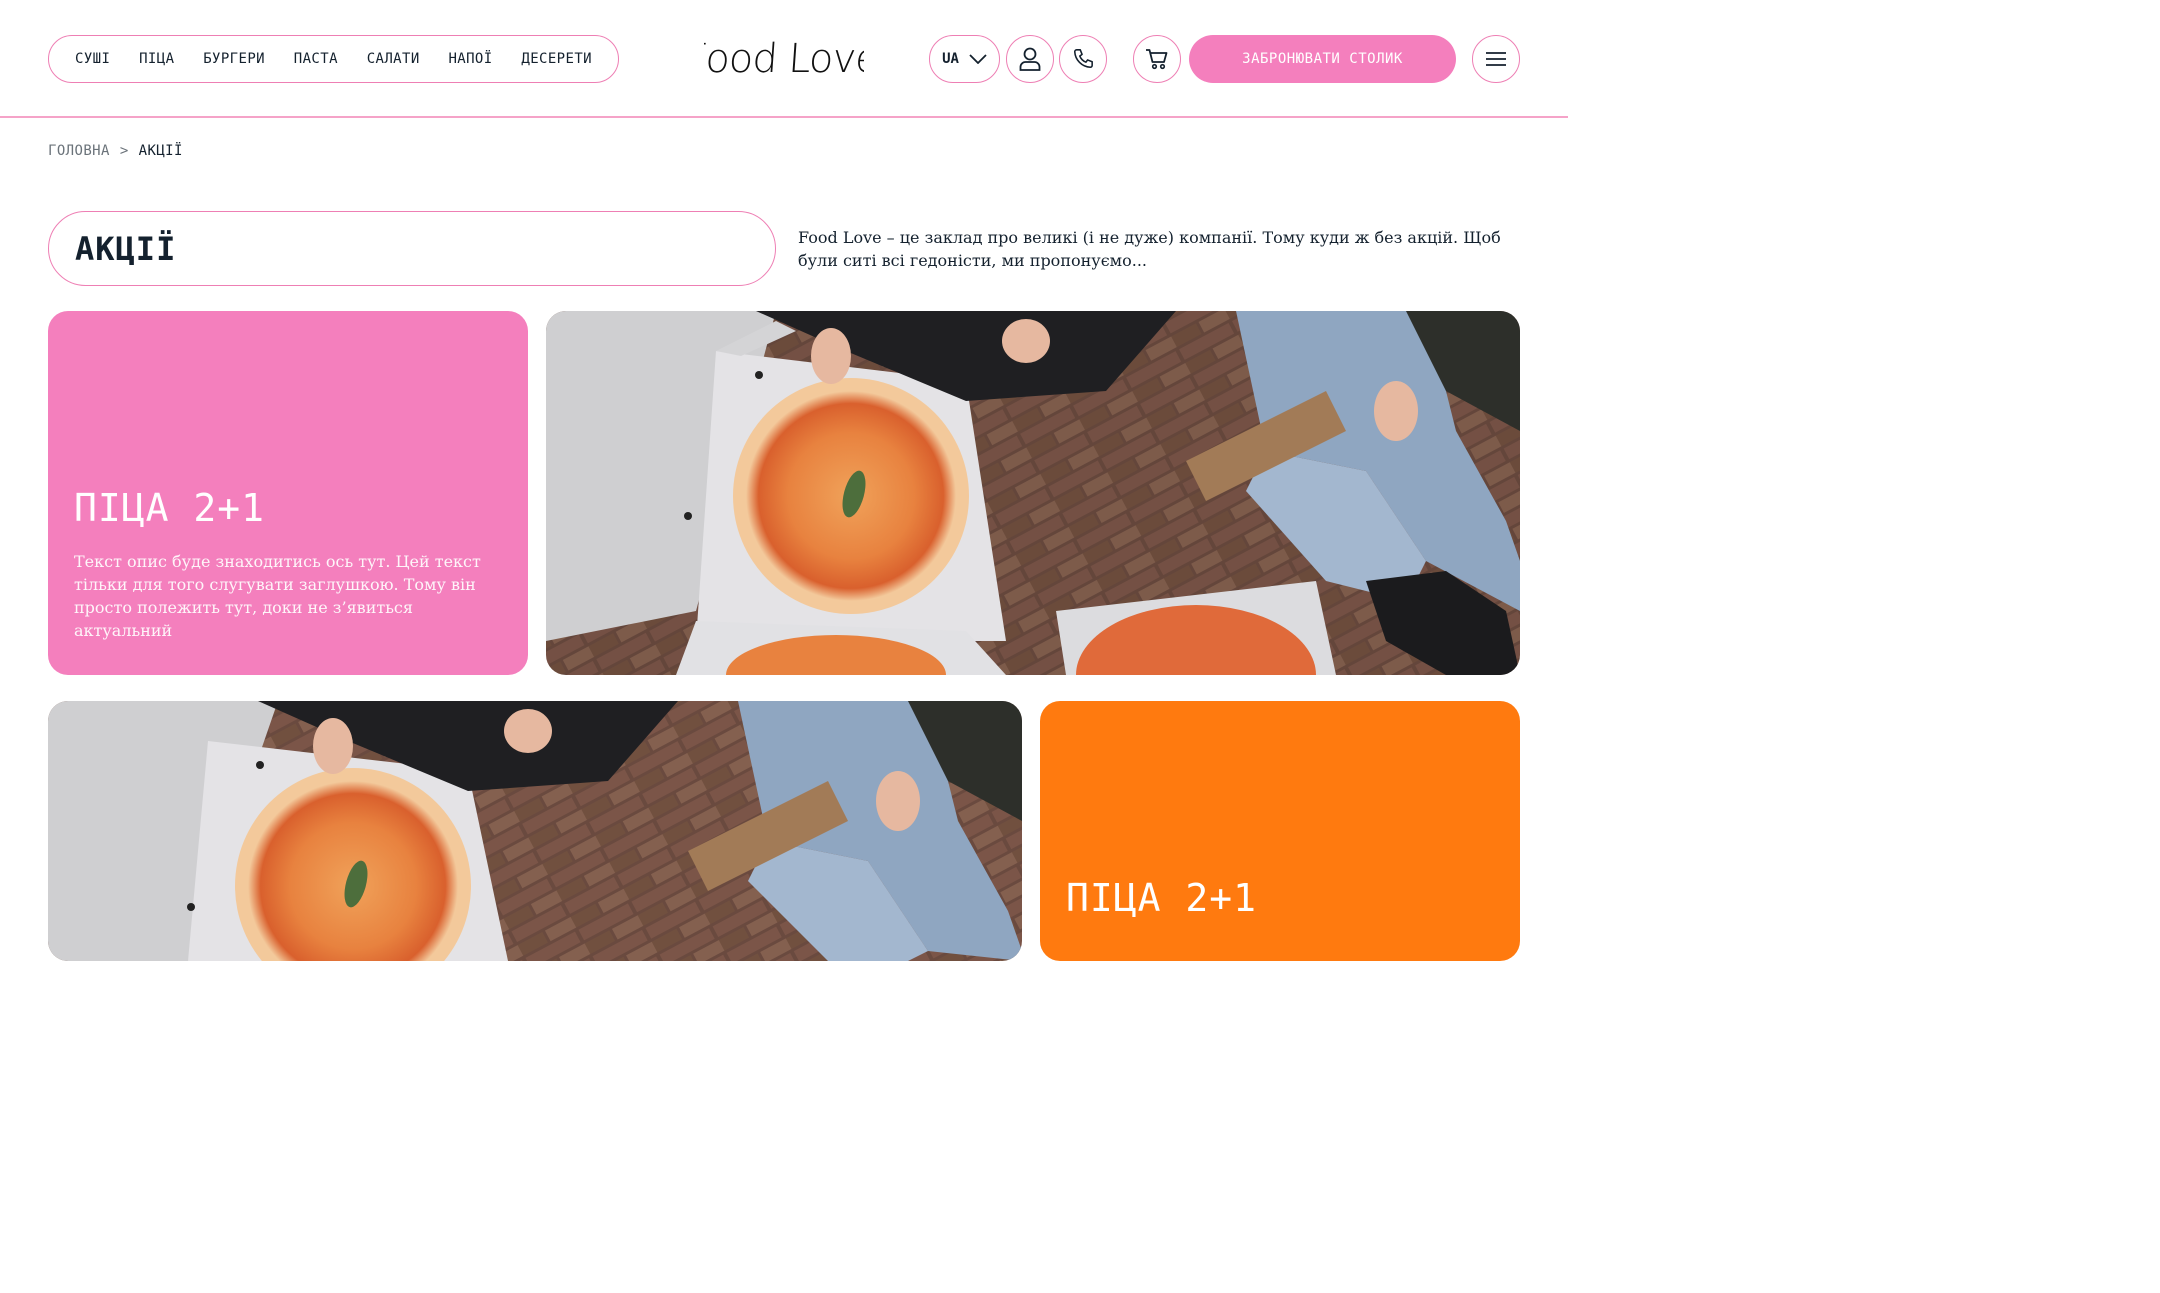  I want to click on language-selector: UA, so click(964, 59).